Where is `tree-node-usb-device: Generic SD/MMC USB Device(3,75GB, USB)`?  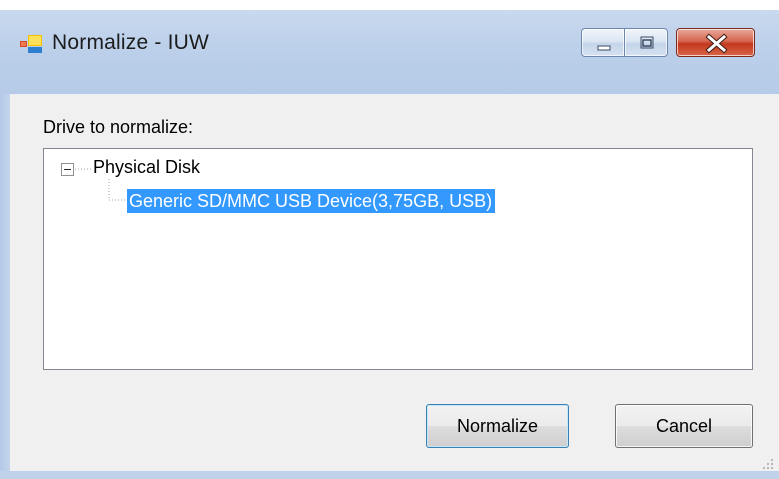 tree-node-usb-device: Generic SD/MMC USB Device(3,75GB, USB) is located at coordinates (311, 201).